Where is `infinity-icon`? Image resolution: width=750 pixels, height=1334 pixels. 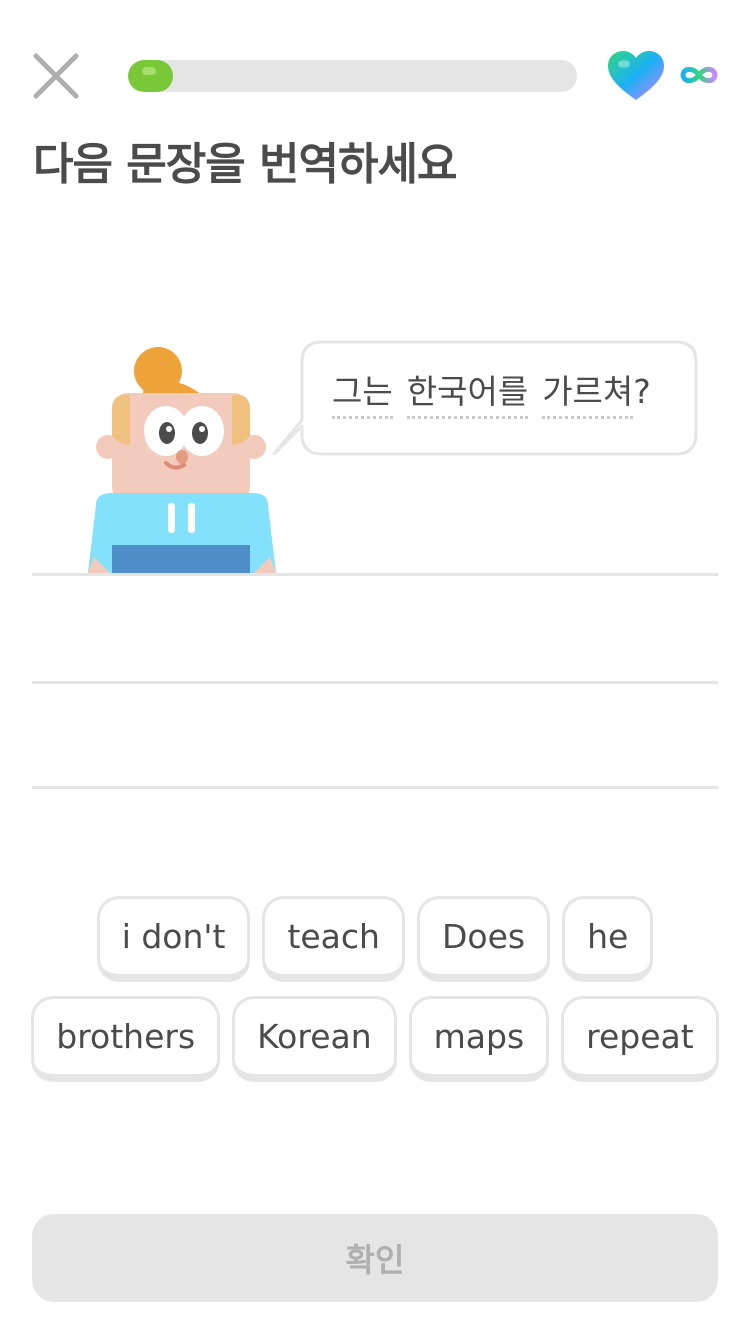
infinity-icon is located at coordinates (699, 75).